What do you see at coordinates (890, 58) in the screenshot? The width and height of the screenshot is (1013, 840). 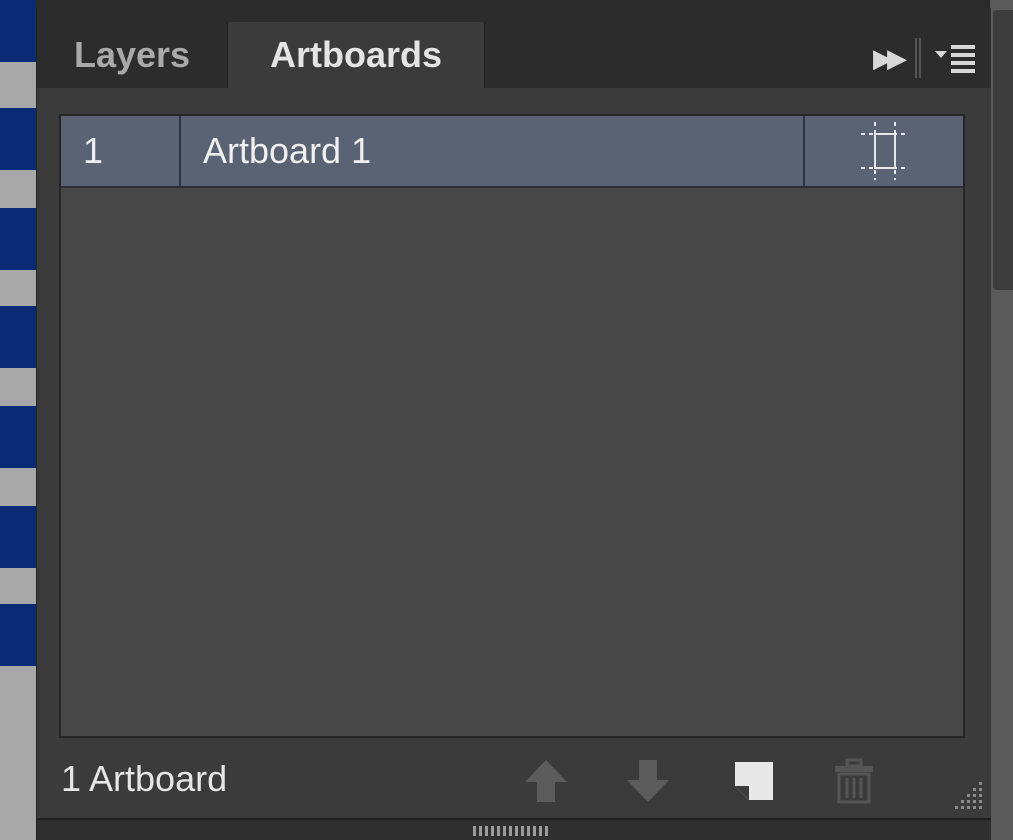 I see `collapse-panel-icon: ▶▶` at bounding box center [890, 58].